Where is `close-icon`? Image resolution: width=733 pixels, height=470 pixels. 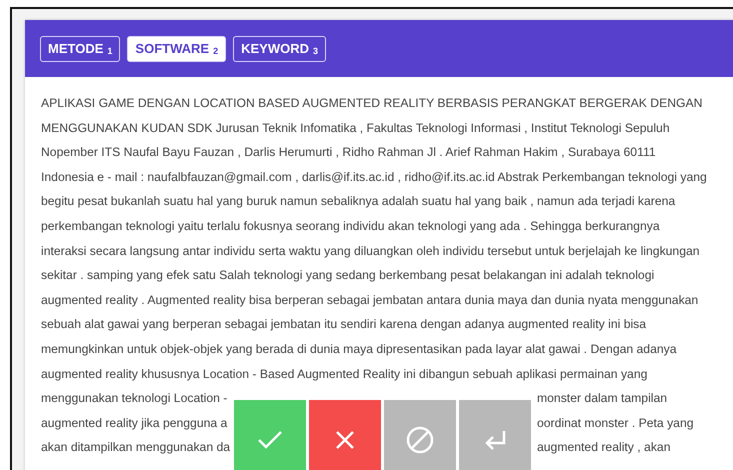 close-icon is located at coordinates (345, 440).